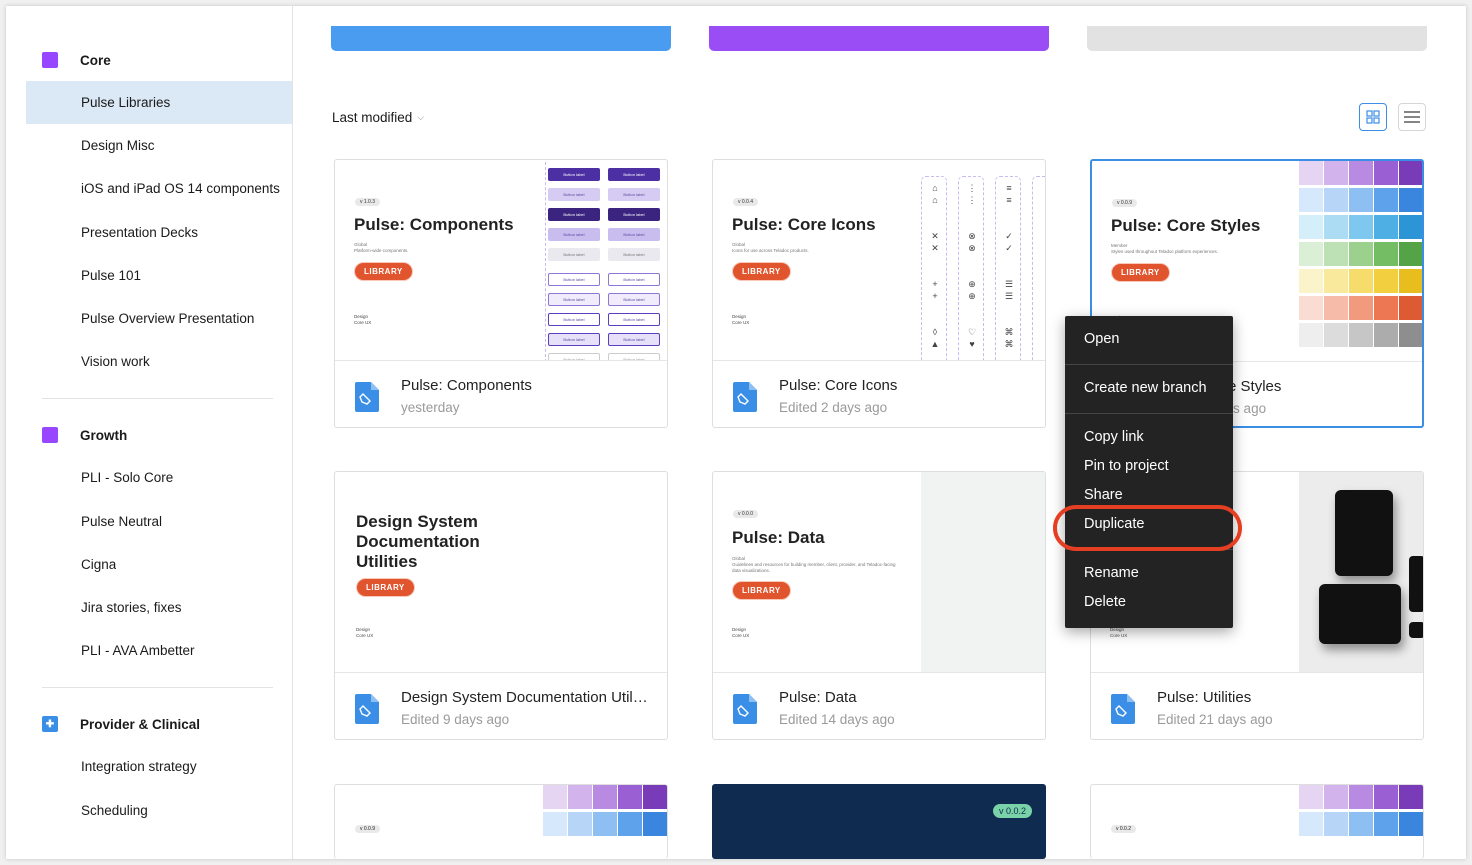  What do you see at coordinates (1361, 810) in the screenshot?
I see `color-swatch-preview` at bounding box center [1361, 810].